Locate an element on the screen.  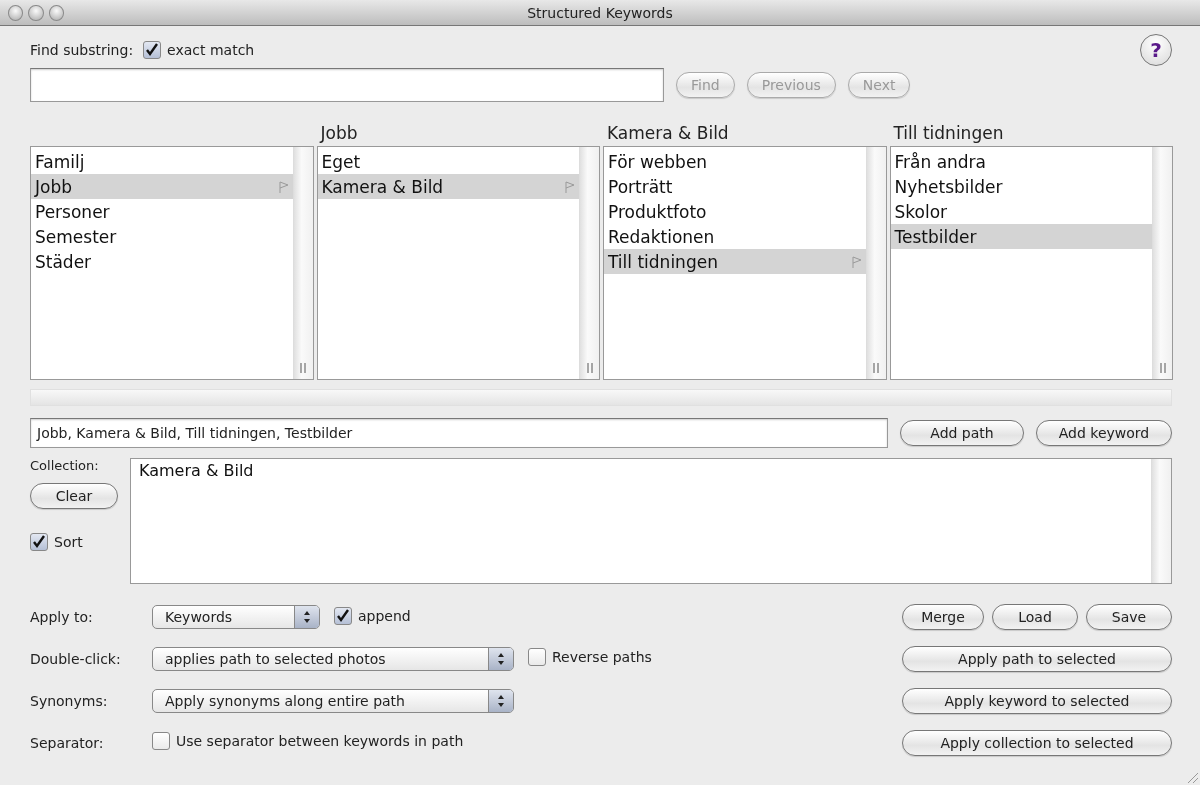
button: Load is located at coordinates (1035, 617).